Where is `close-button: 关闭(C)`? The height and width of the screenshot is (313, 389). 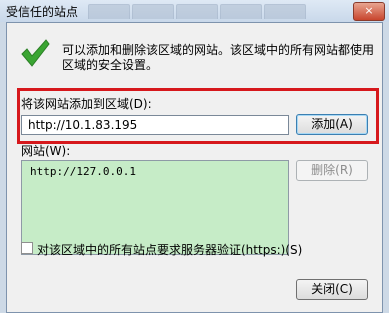 close-button: 关闭(C) is located at coordinates (332, 289).